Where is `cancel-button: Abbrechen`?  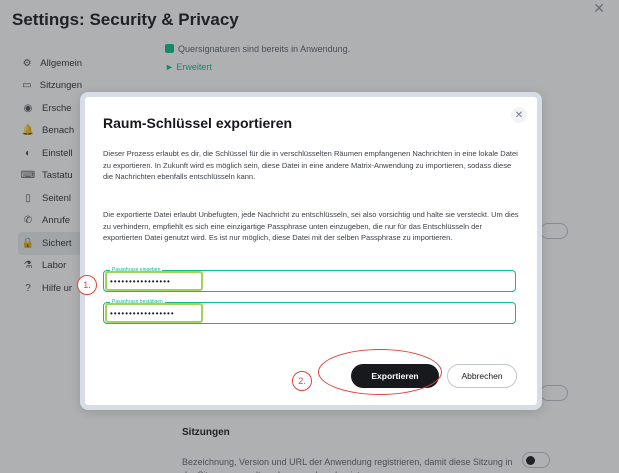 cancel-button: Abbrechen is located at coordinates (482, 376).